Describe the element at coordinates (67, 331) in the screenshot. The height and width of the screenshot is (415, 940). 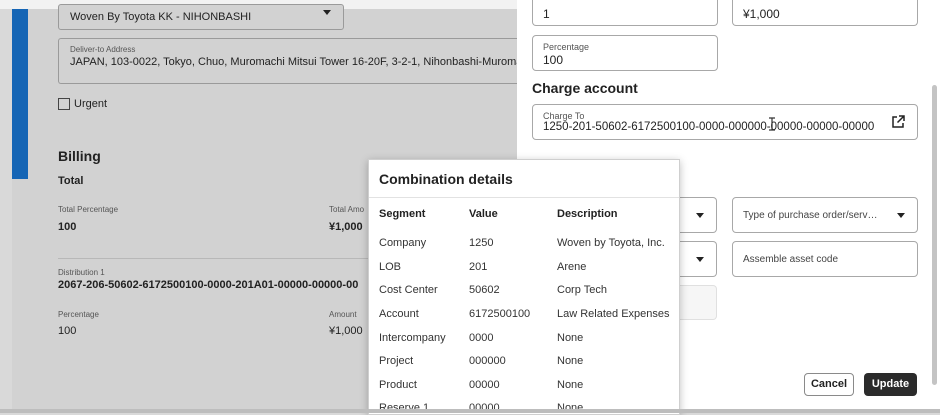
I see `percentage-value: 100` at that location.